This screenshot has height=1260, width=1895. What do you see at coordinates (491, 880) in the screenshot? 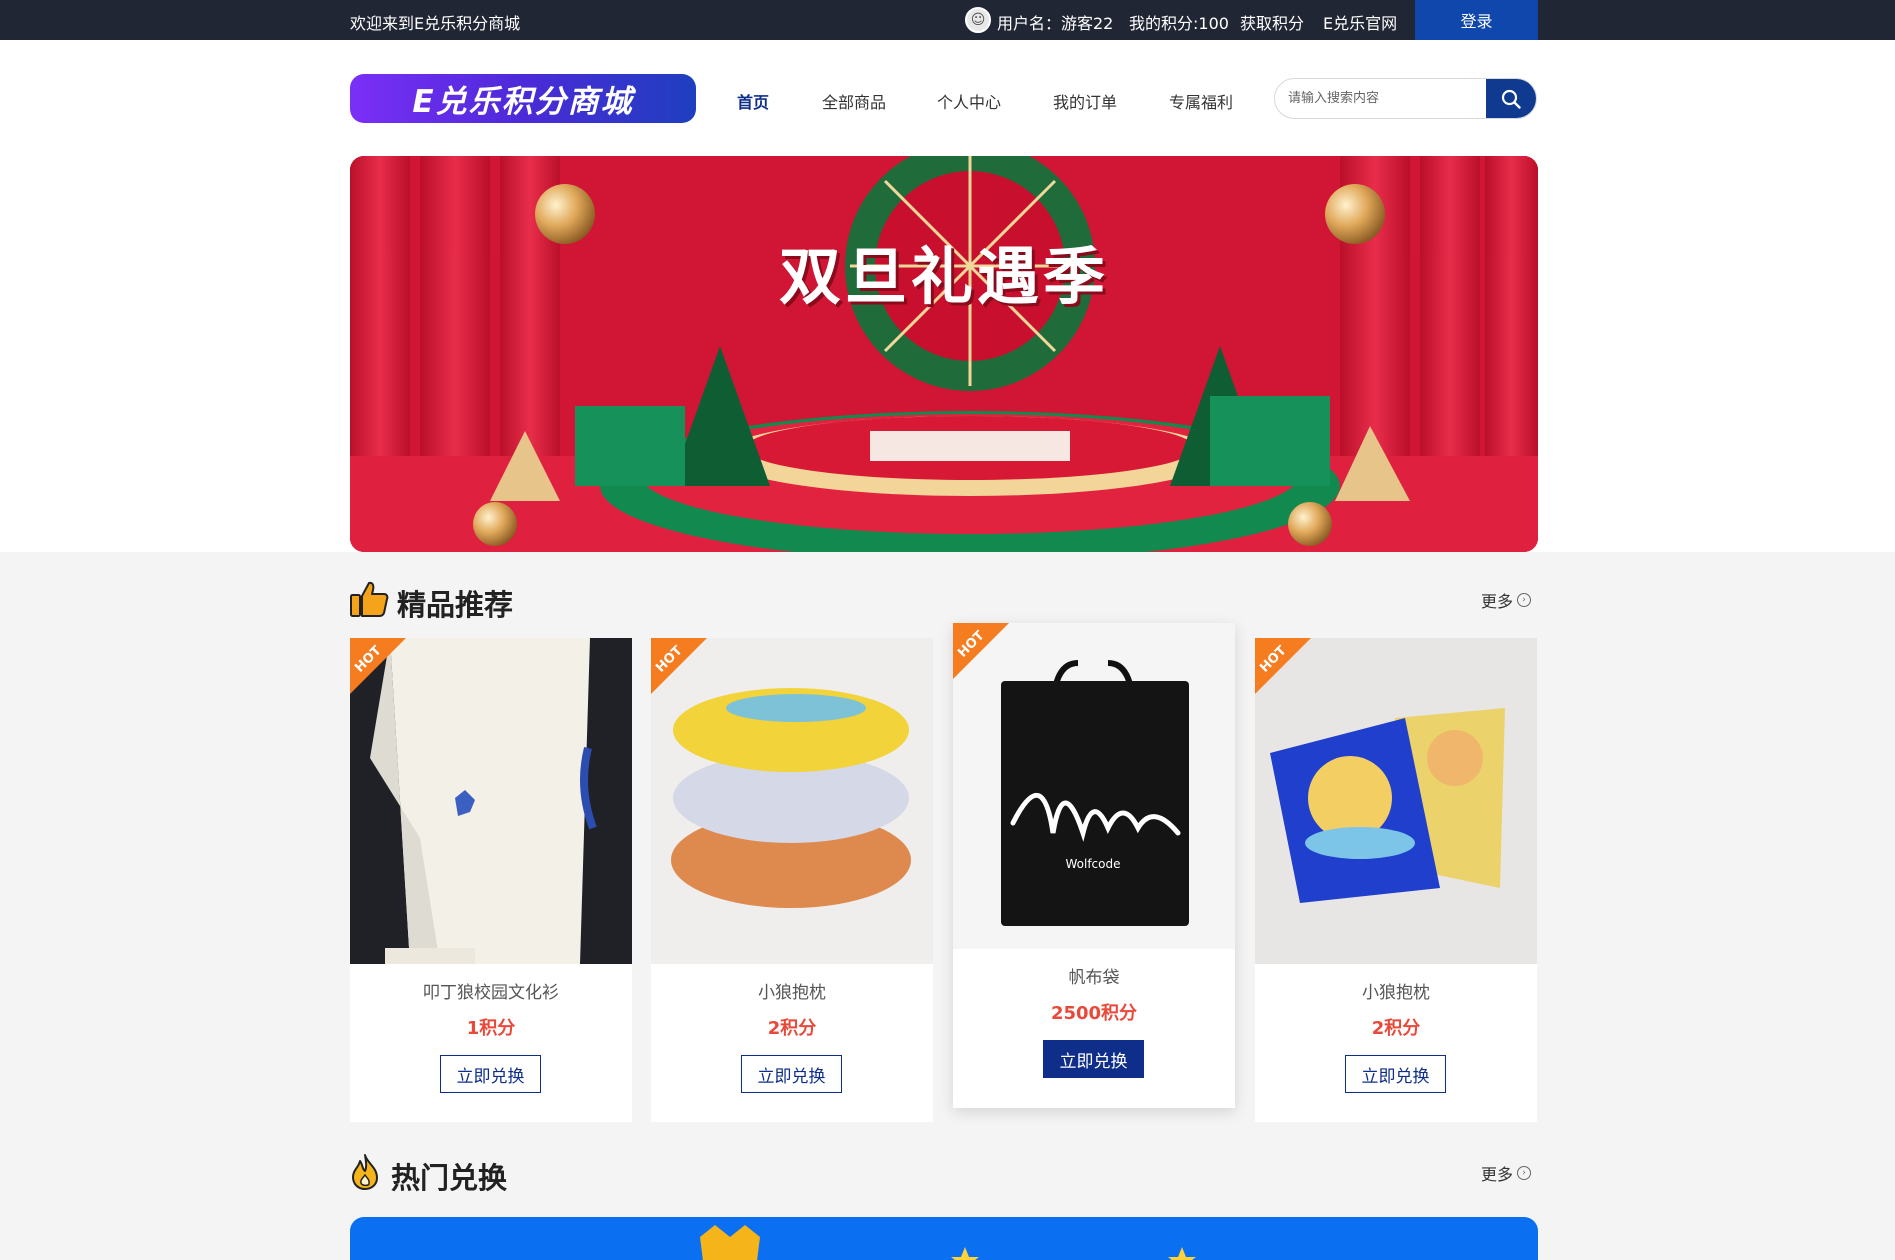
I see `product-card: HOT 叩丁狼校园文化衫 1积分 立即兑换` at bounding box center [491, 880].